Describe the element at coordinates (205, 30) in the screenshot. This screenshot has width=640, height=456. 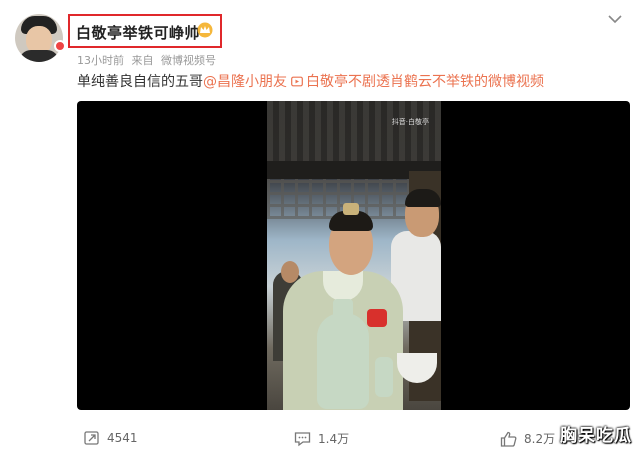
I see `crown-icon` at that location.